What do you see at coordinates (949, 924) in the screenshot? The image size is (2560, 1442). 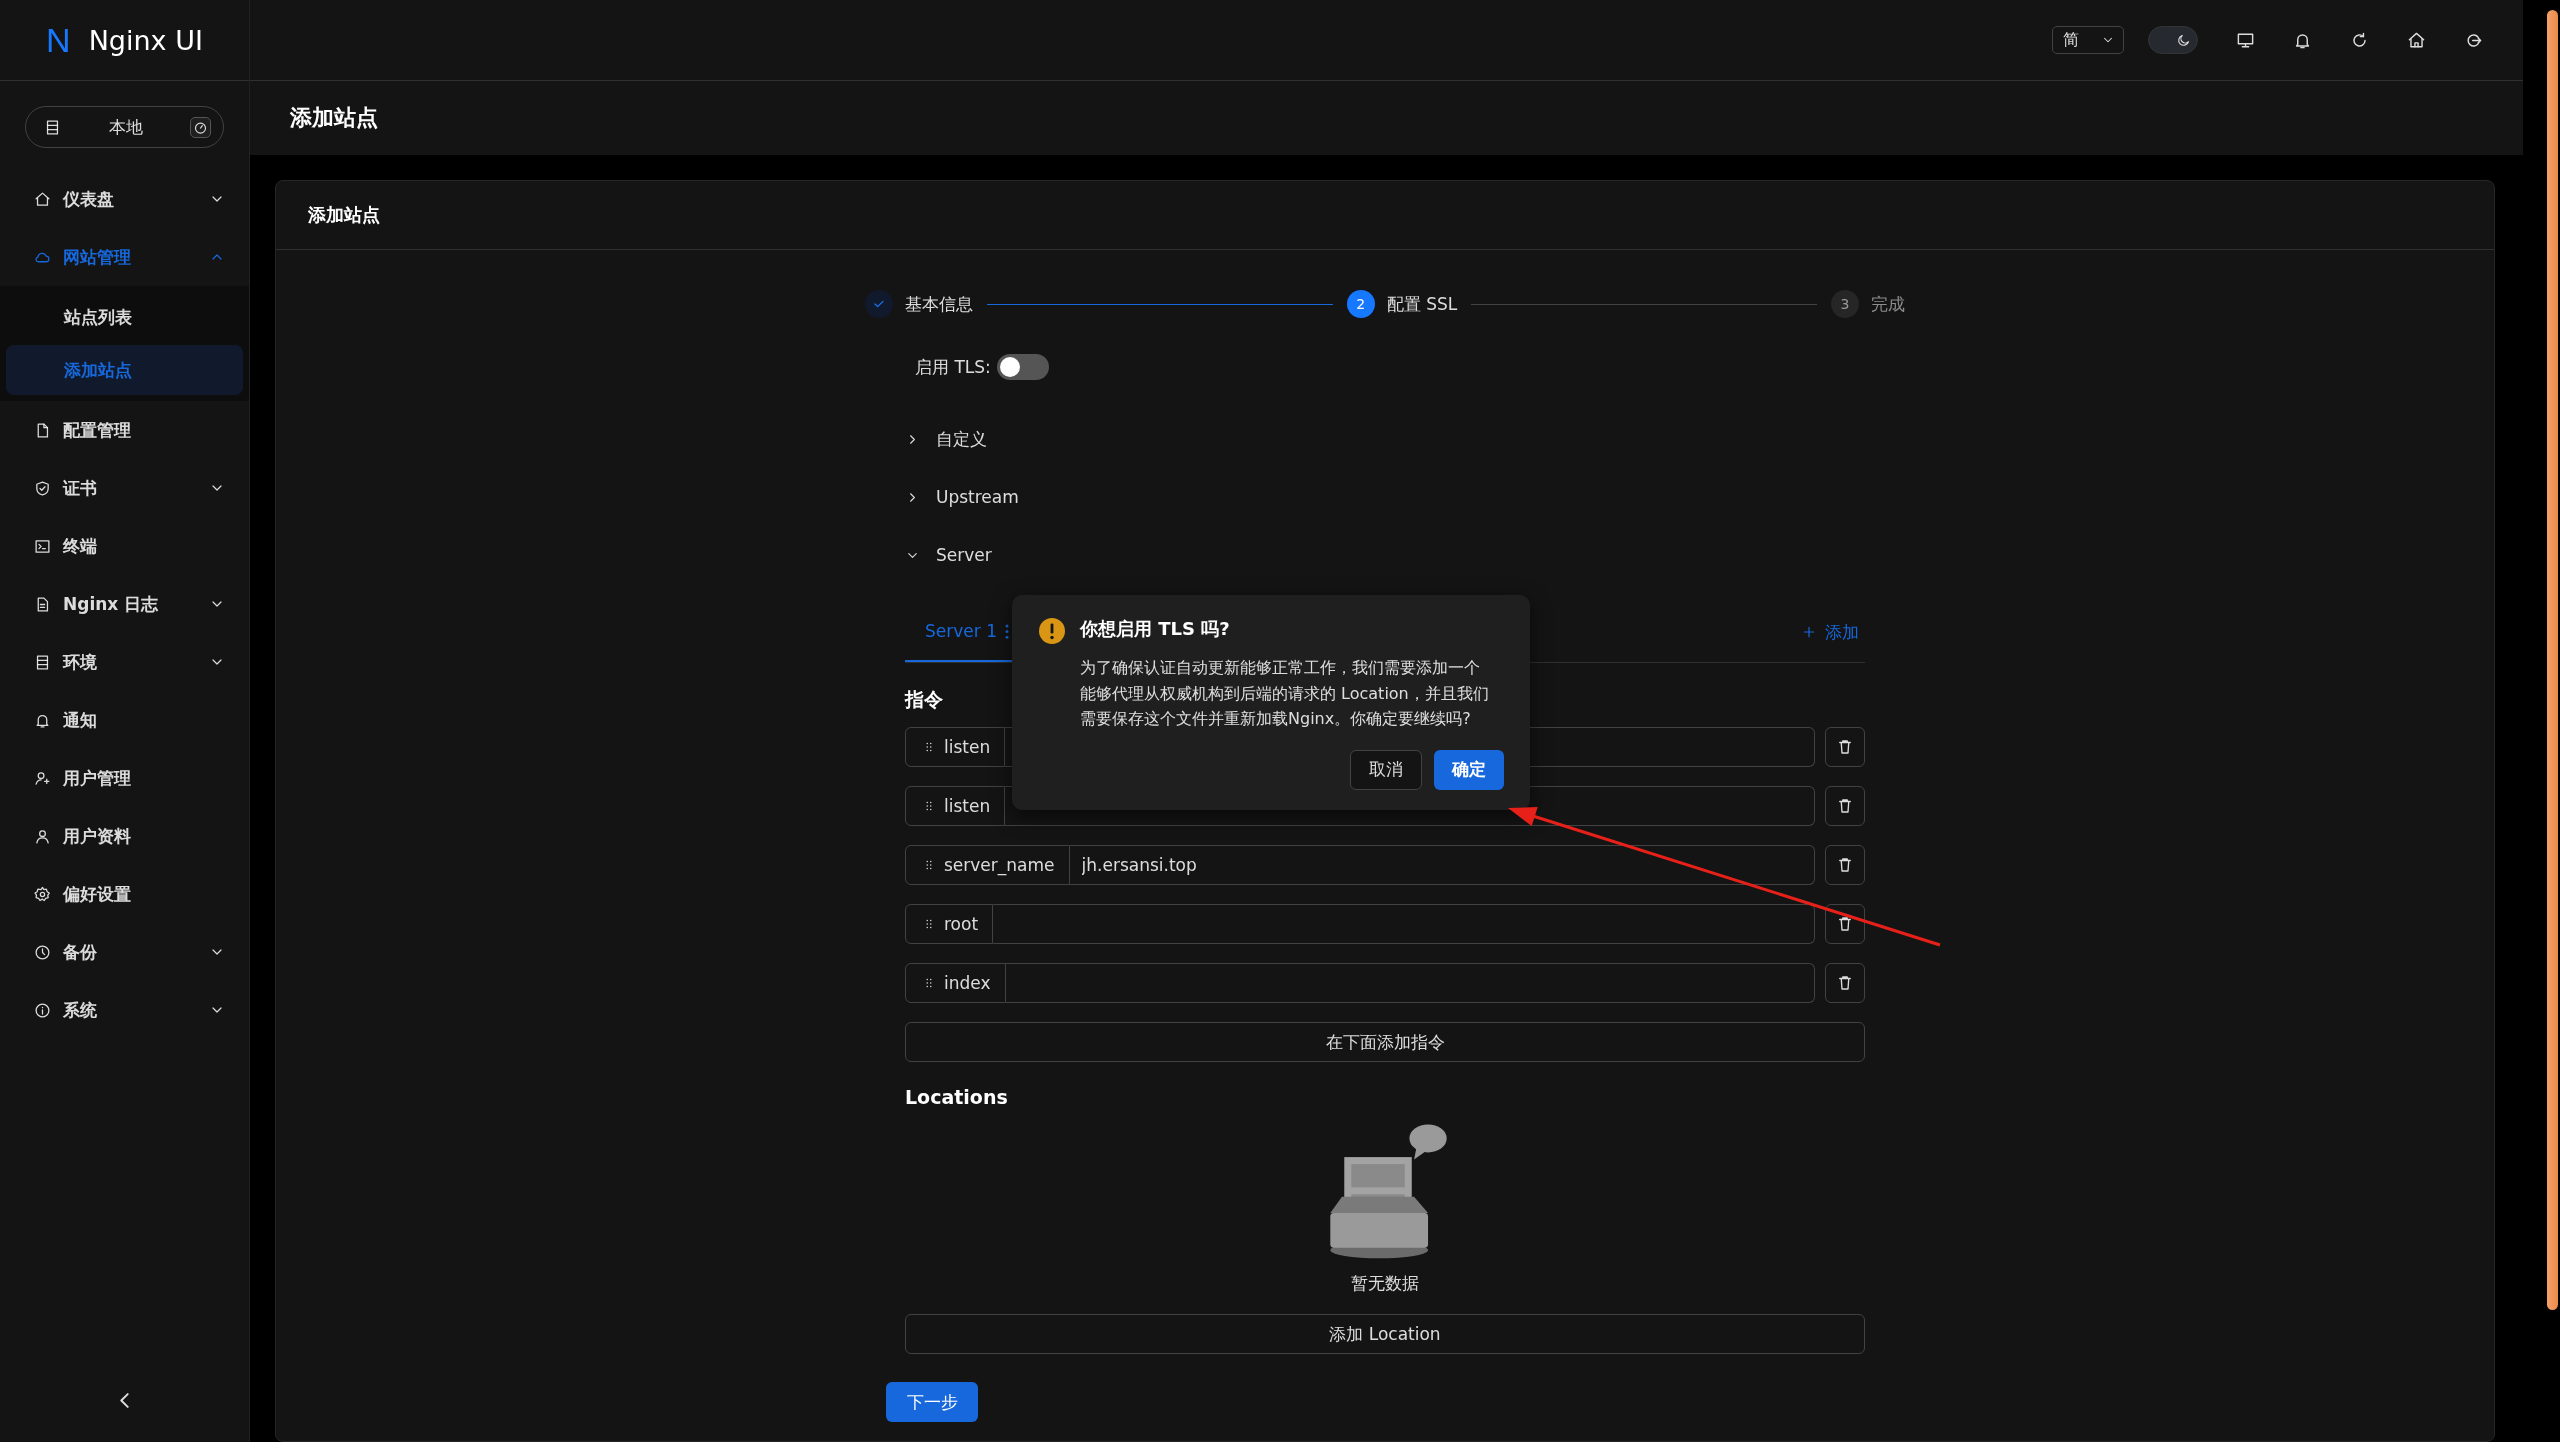 I see `directive-name: root` at bounding box center [949, 924].